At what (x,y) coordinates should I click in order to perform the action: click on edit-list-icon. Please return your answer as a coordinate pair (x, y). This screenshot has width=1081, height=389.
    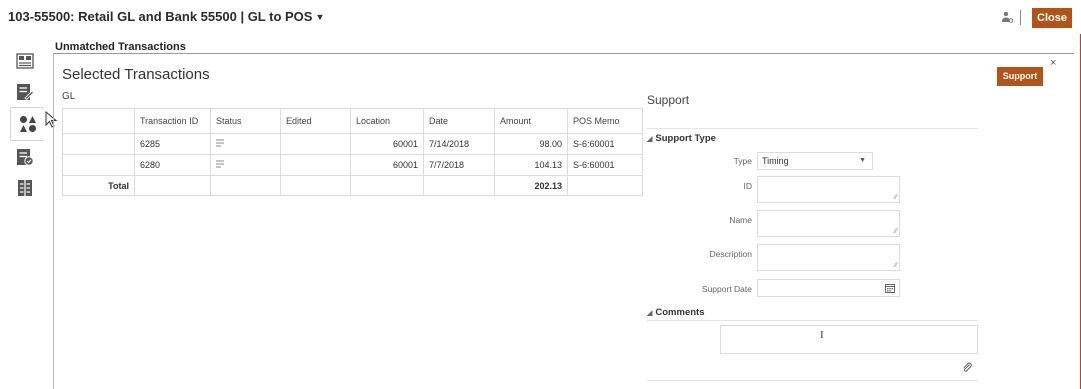
    Looking at the image, I should click on (25, 92).